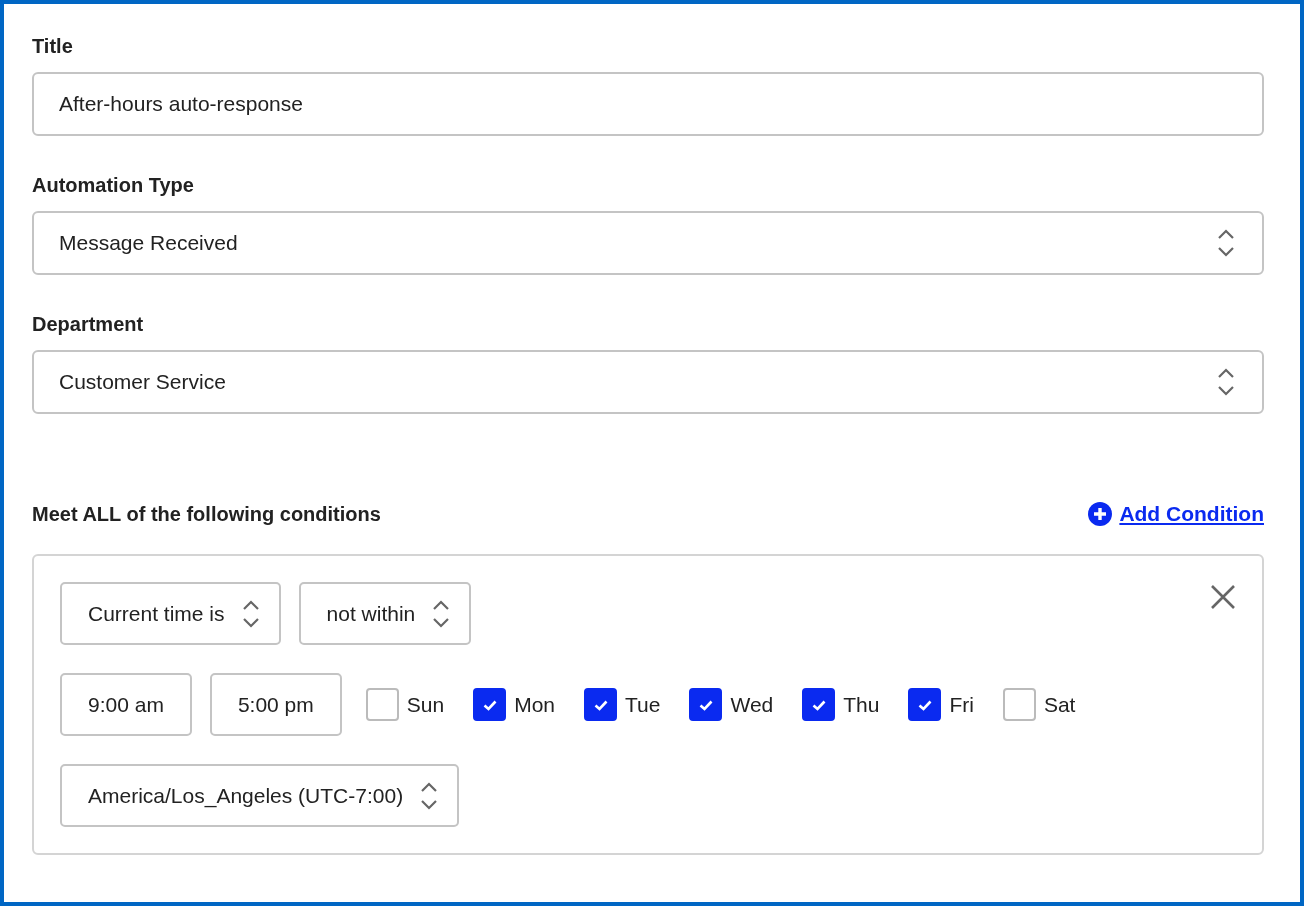 The width and height of the screenshot is (1304, 906). I want to click on day-label: Sat, so click(1059, 704).